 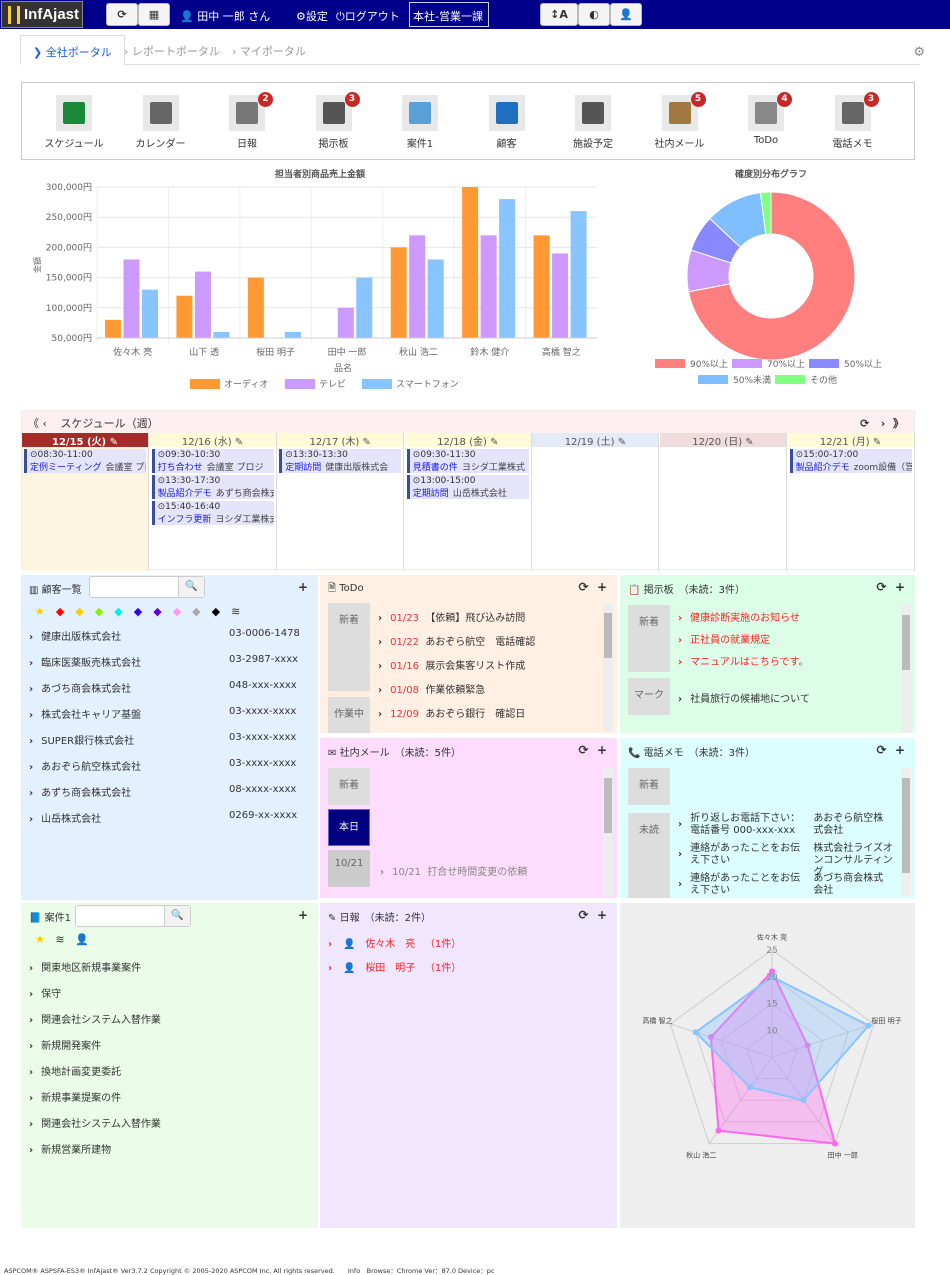 I want to click on project-item: › 関東地区新規事業案件, so click(x=85, y=966).